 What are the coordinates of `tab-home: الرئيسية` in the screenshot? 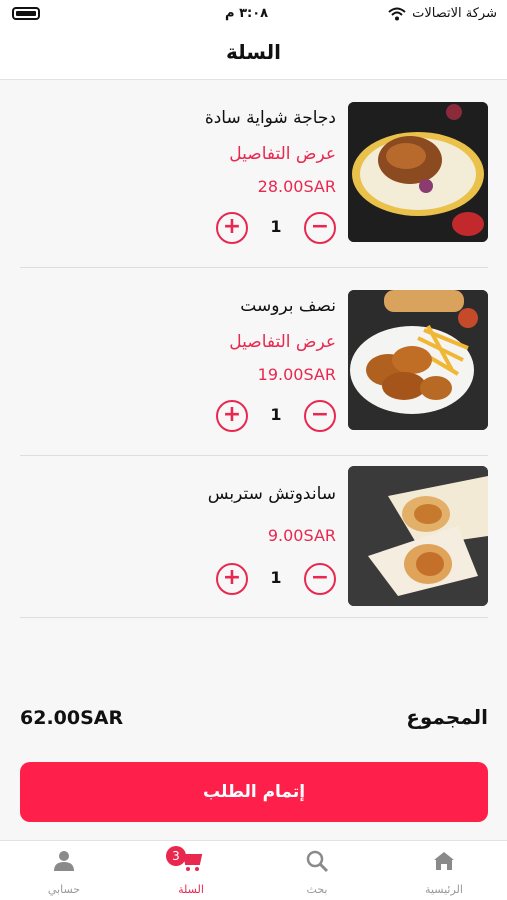 It's located at (444, 870).